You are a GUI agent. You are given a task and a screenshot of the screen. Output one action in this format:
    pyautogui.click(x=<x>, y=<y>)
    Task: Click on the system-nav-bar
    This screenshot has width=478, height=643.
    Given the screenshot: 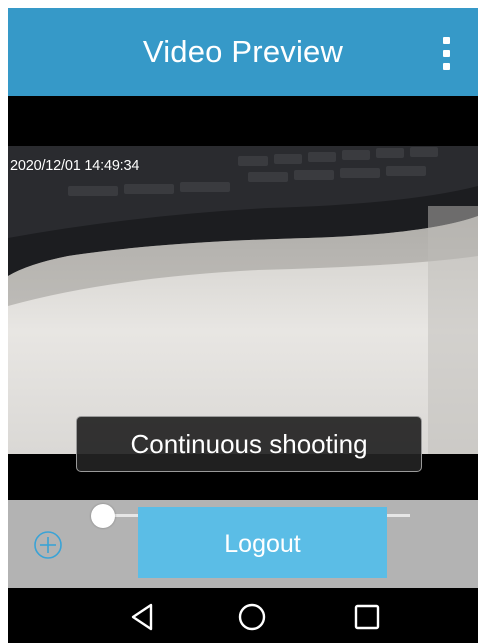 What is the action you would take?
    pyautogui.click(x=243, y=615)
    